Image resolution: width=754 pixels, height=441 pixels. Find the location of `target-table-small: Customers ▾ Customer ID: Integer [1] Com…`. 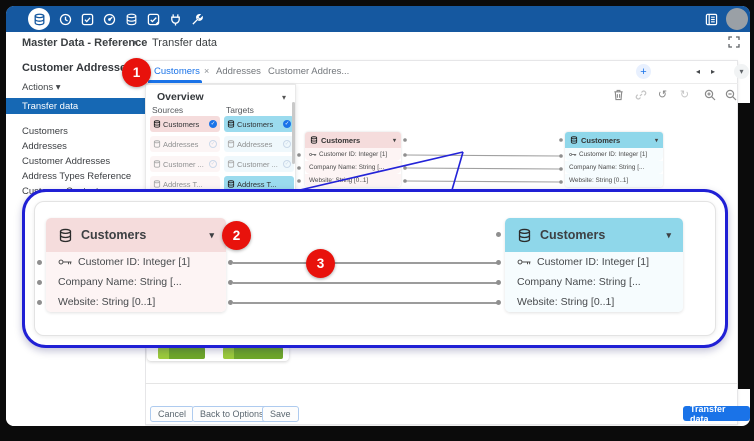

target-table-small: Customers ▾ Customer ID: Integer [1] Com… is located at coordinates (614, 159).